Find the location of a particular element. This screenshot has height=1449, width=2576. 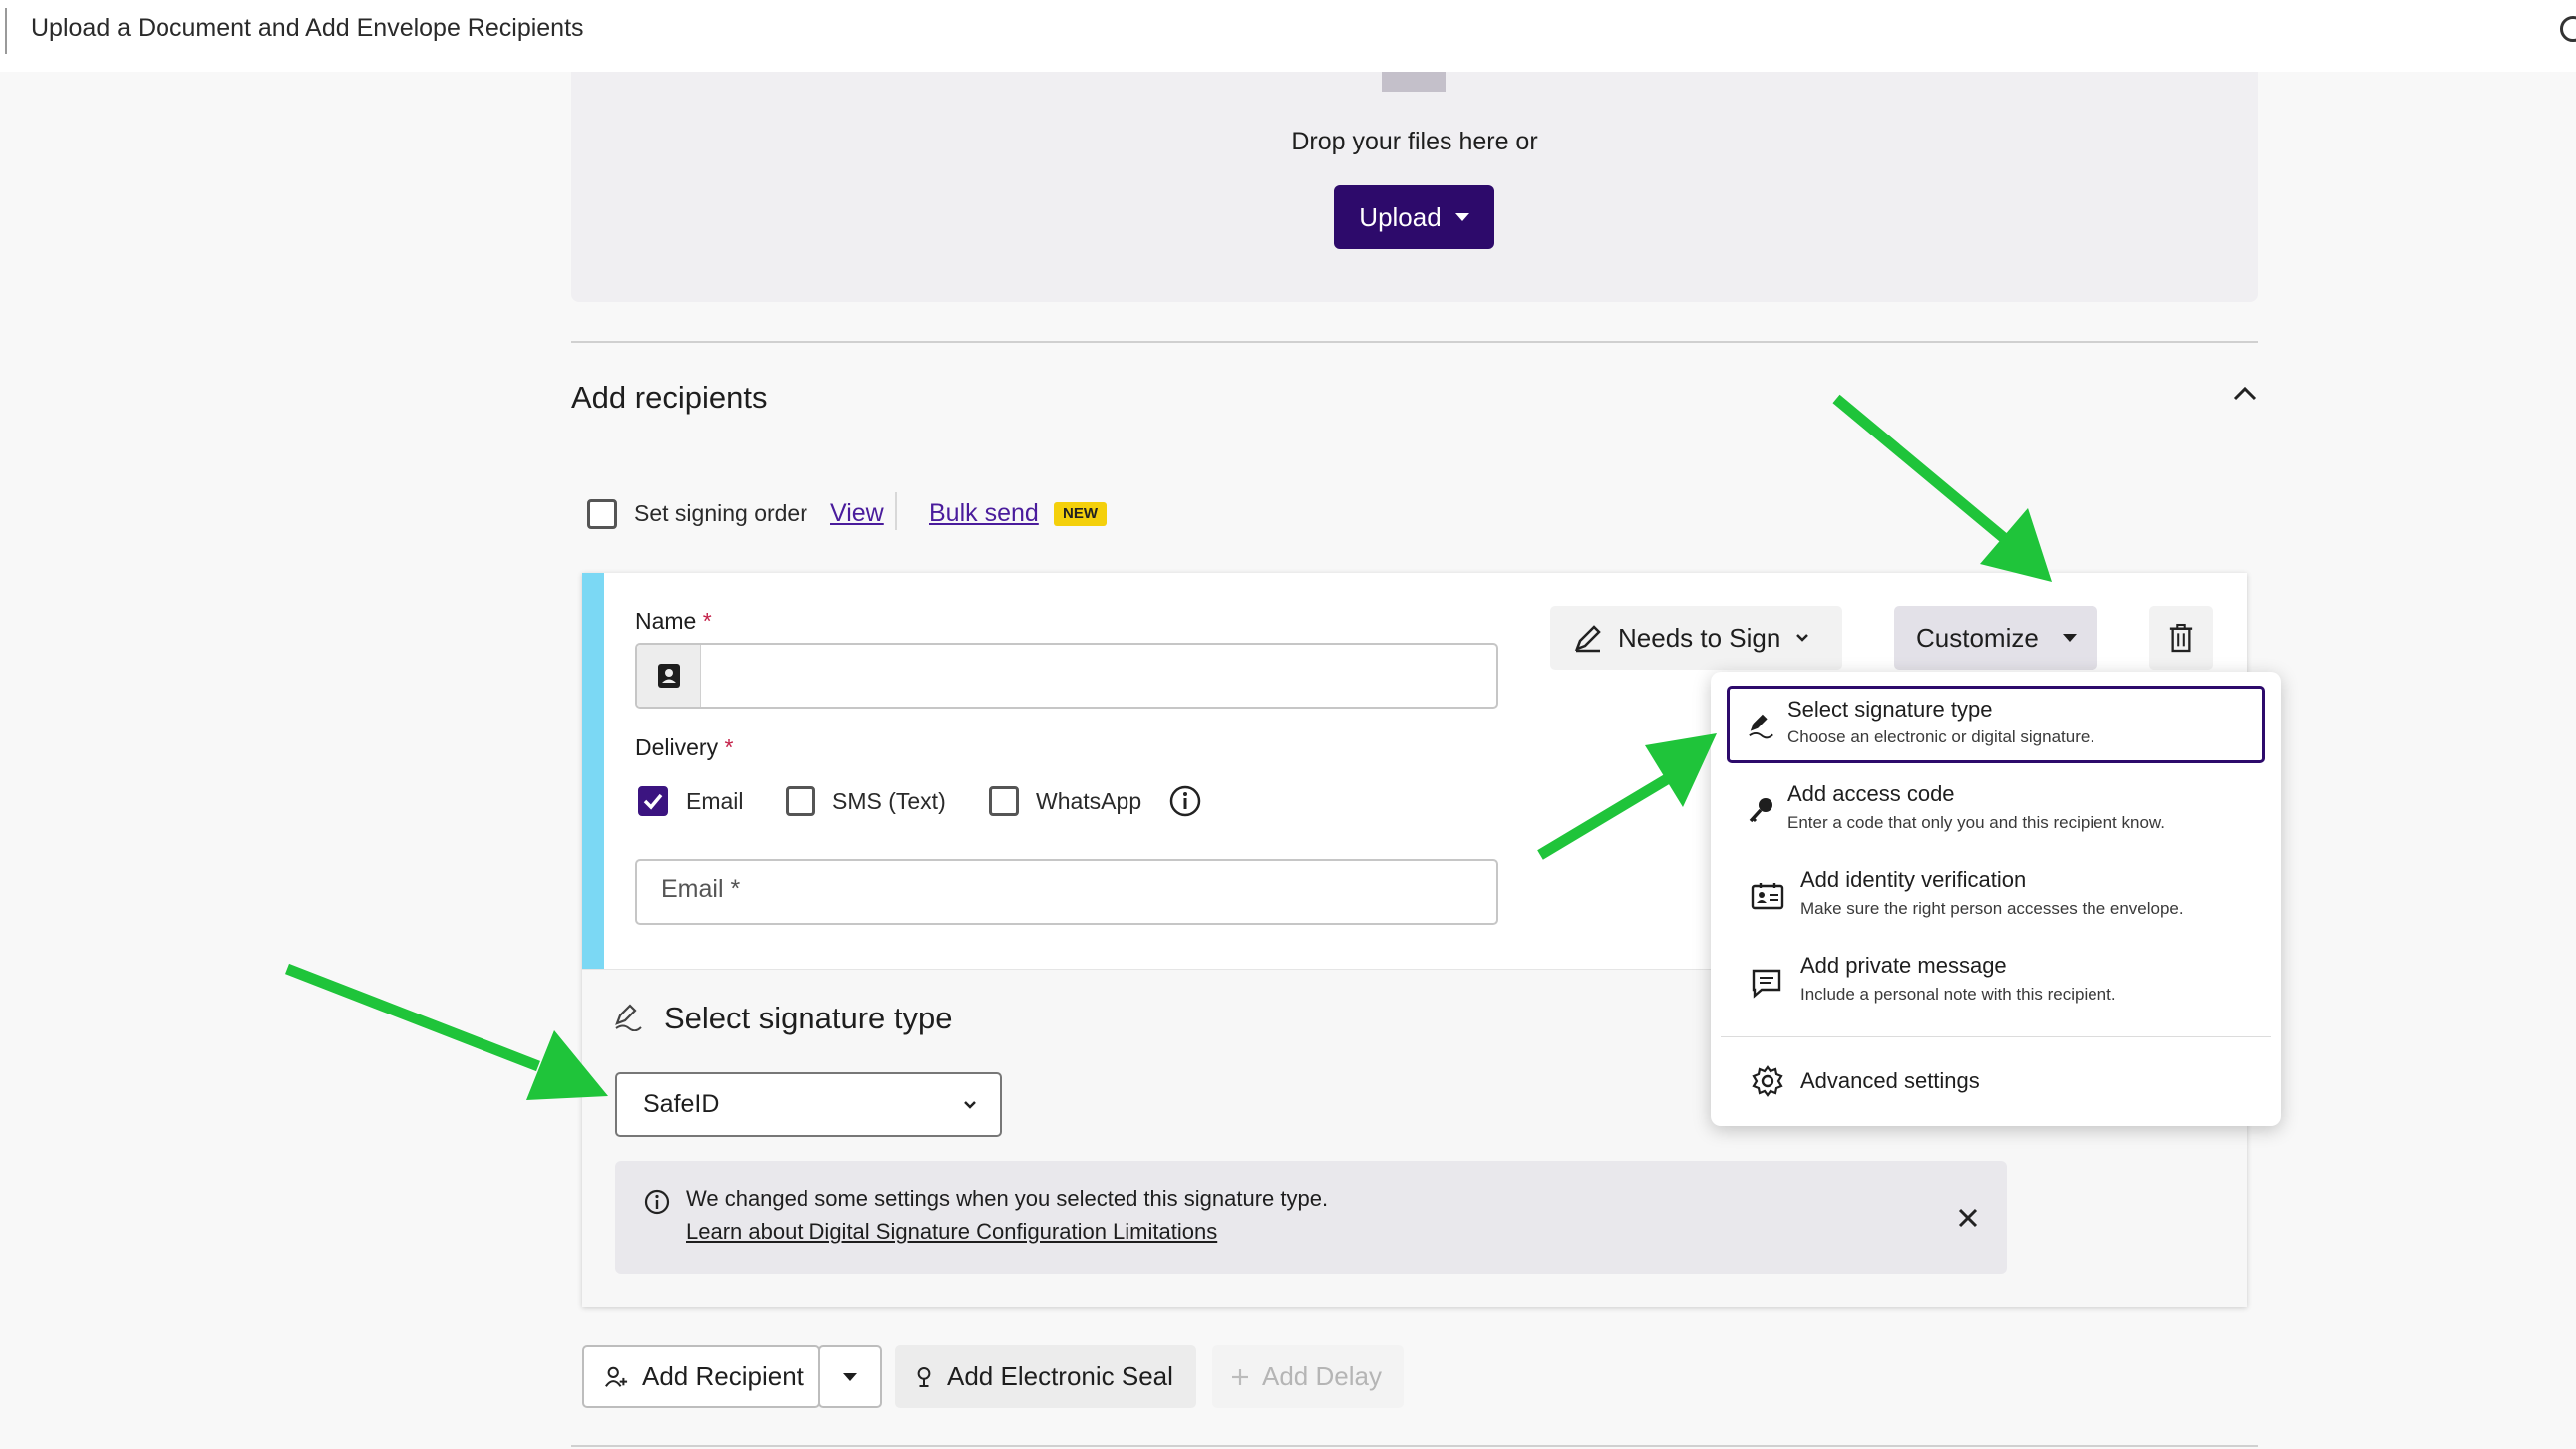

arrow-to-signature-menu is located at coordinates (1627, 796).